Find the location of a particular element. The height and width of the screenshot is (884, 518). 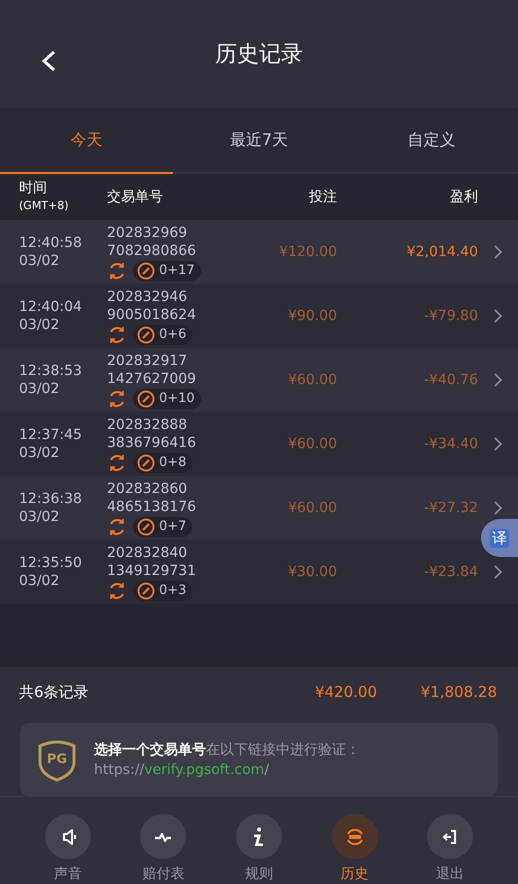

nav-button: 退出 is located at coordinates (450, 840).